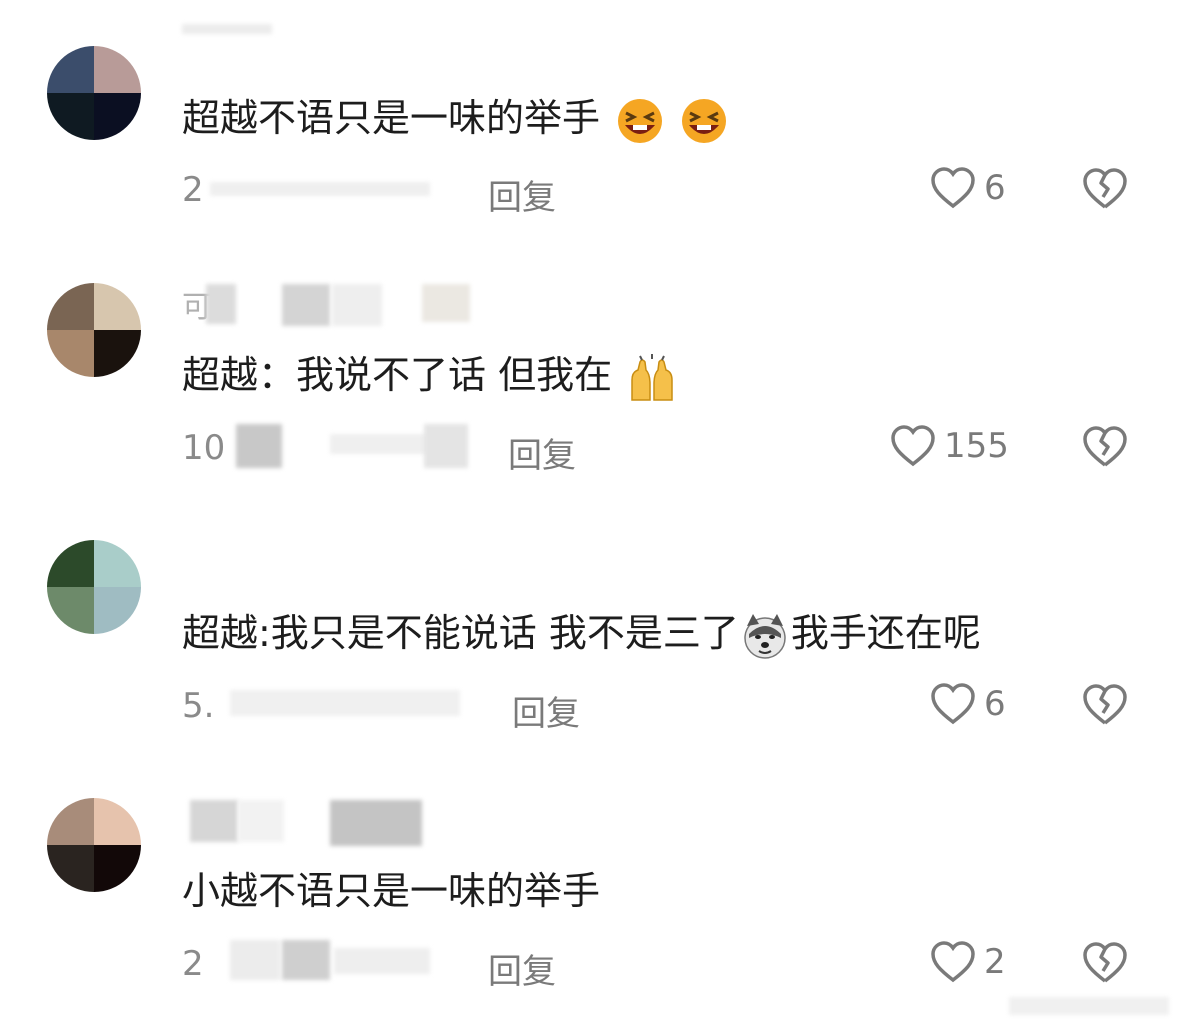 The width and height of the screenshot is (1179, 1025). I want to click on comment-text-content-after: 我手还在呢, so click(885, 633).